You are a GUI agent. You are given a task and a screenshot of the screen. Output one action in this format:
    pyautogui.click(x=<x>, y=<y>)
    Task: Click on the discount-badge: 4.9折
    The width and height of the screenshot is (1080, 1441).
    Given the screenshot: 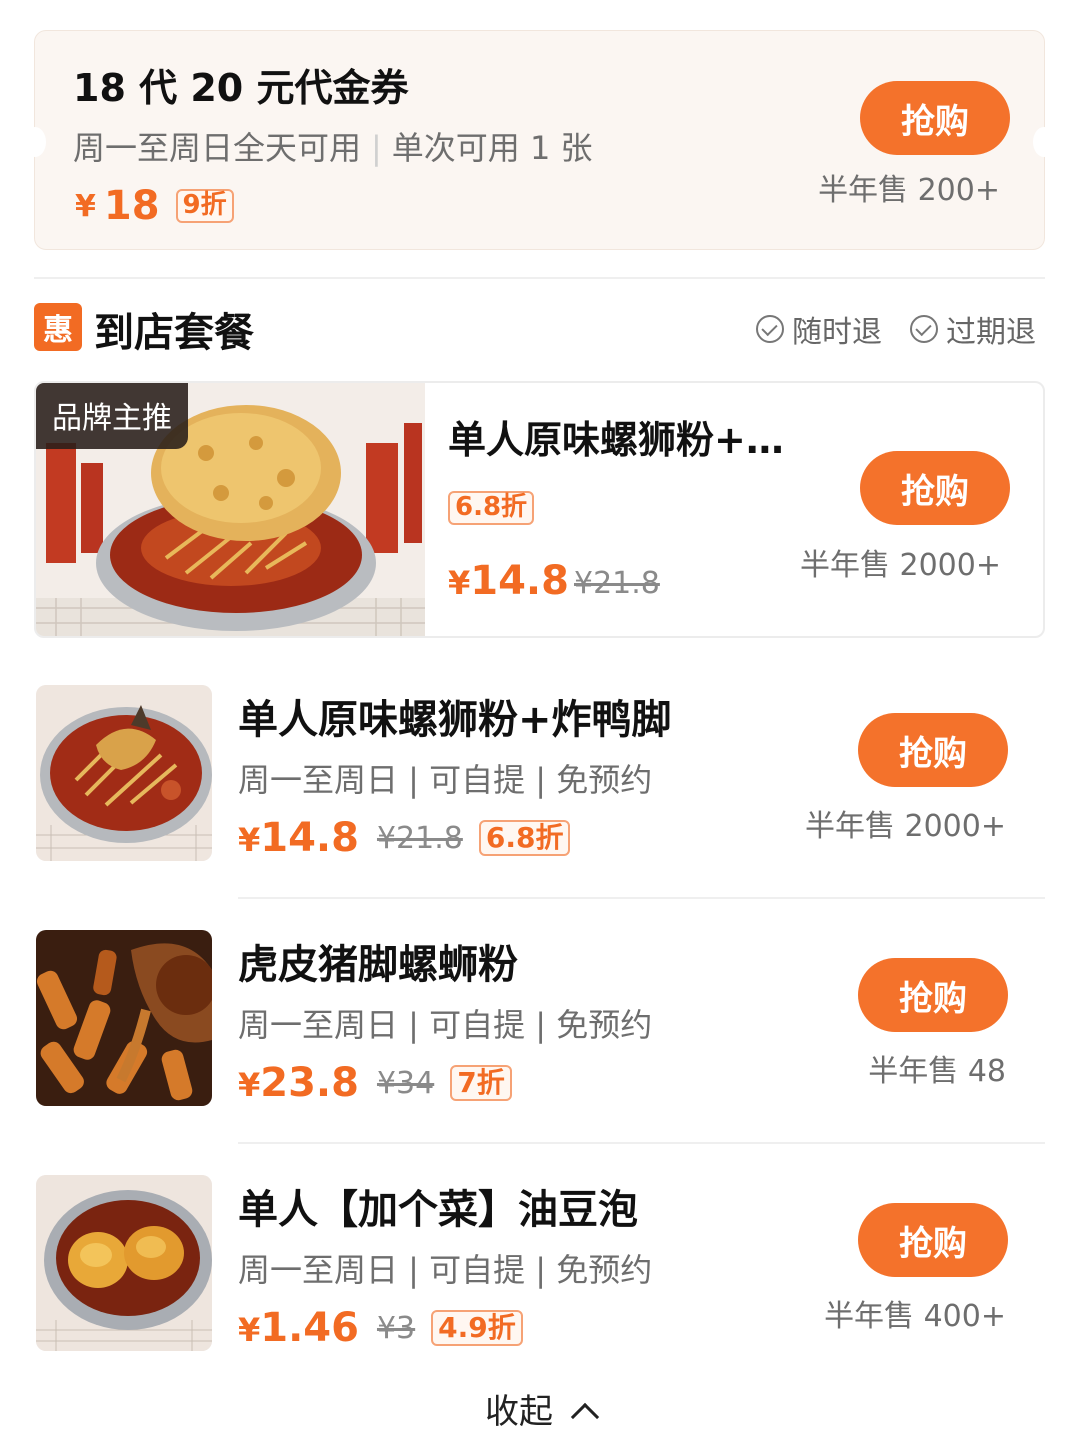 What is the action you would take?
    pyautogui.click(x=477, y=1328)
    